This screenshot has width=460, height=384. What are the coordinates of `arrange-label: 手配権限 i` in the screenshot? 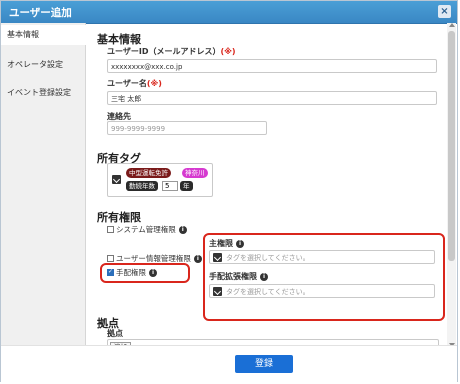 It's located at (136, 272).